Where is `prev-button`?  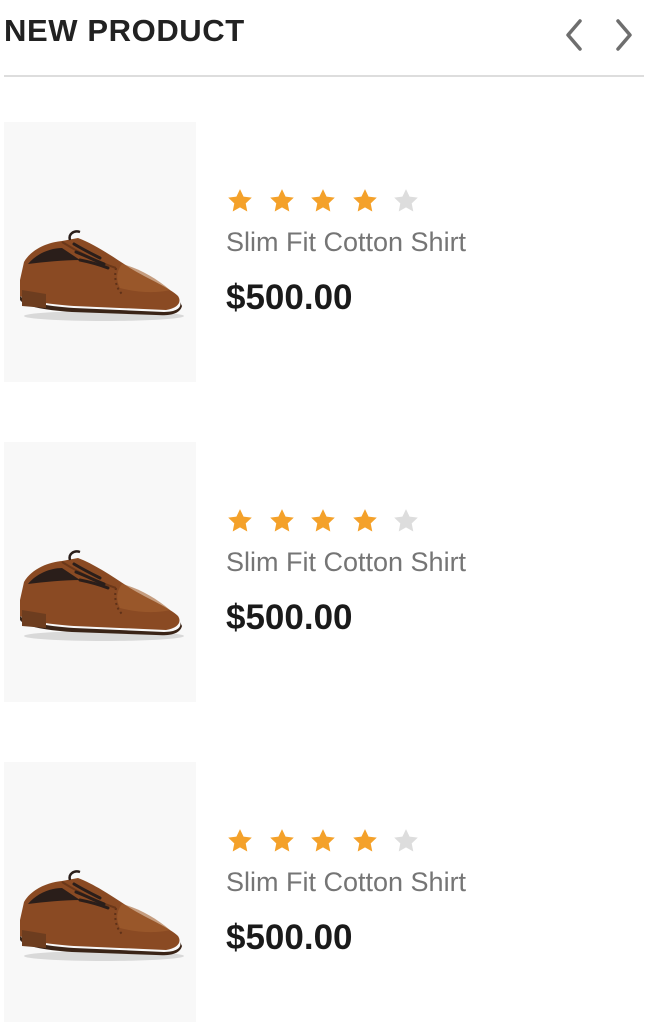 prev-button is located at coordinates (575, 35).